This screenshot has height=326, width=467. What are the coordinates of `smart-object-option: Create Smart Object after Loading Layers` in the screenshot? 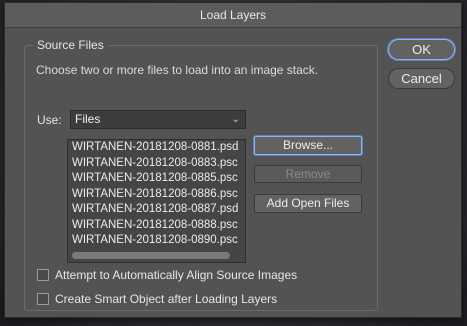 It's located at (157, 299).